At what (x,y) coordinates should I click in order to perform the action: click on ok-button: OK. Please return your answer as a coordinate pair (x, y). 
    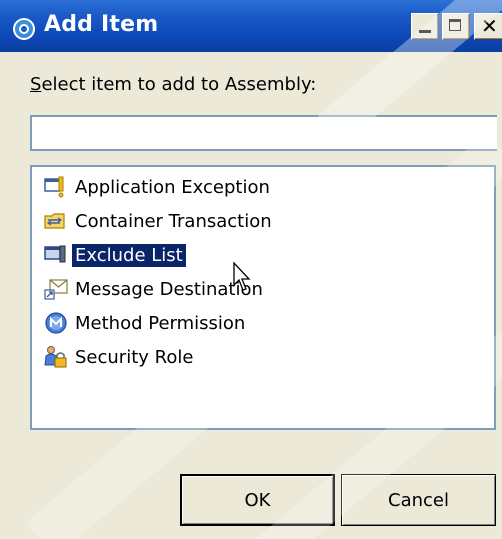
    Looking at the image, I should click on (257, 500).